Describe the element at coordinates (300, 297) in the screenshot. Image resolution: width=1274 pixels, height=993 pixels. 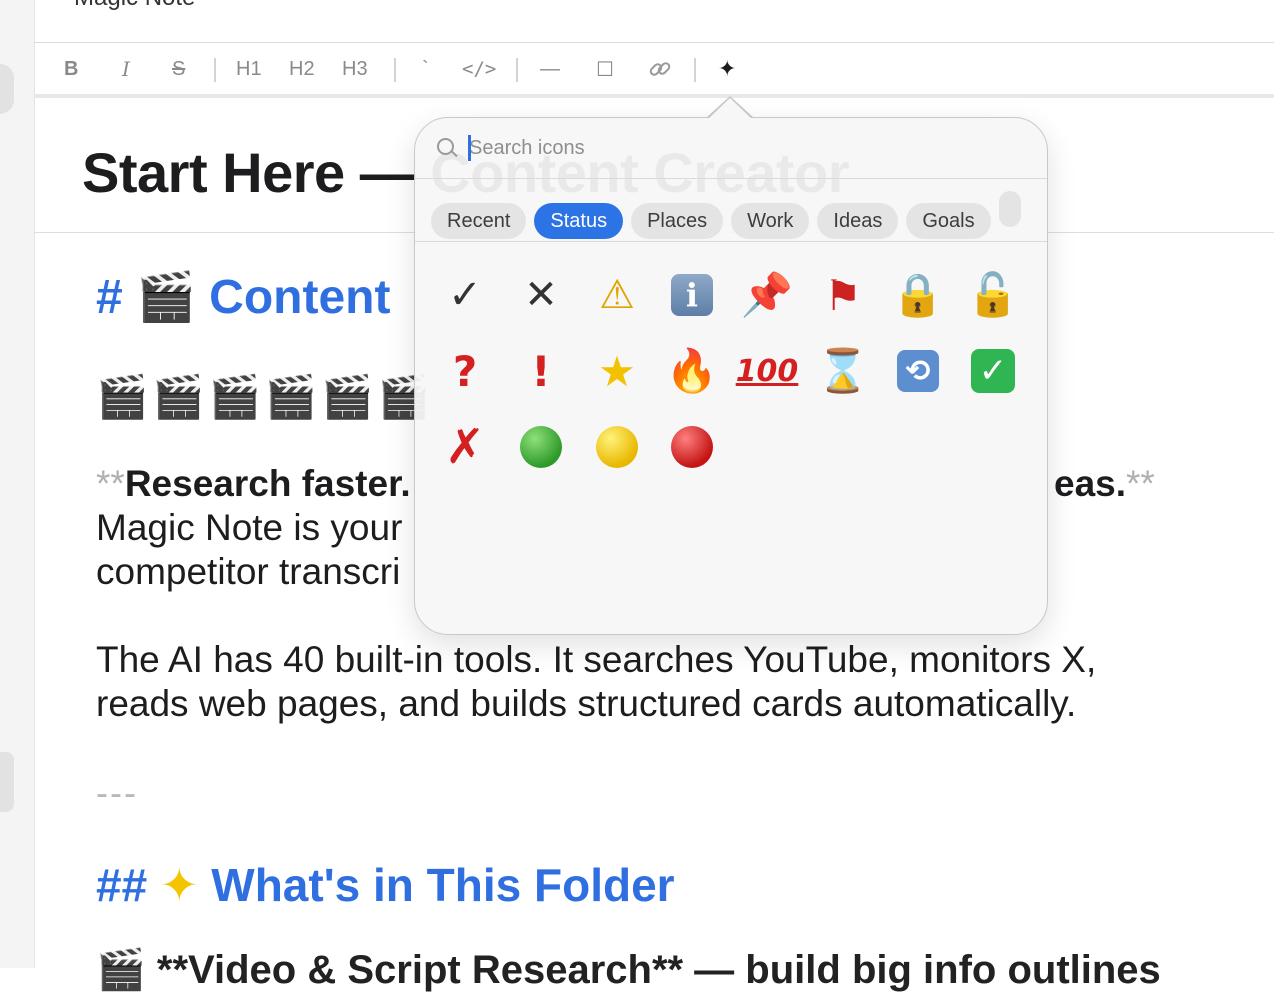
I see `heading-text: Content` at that location.